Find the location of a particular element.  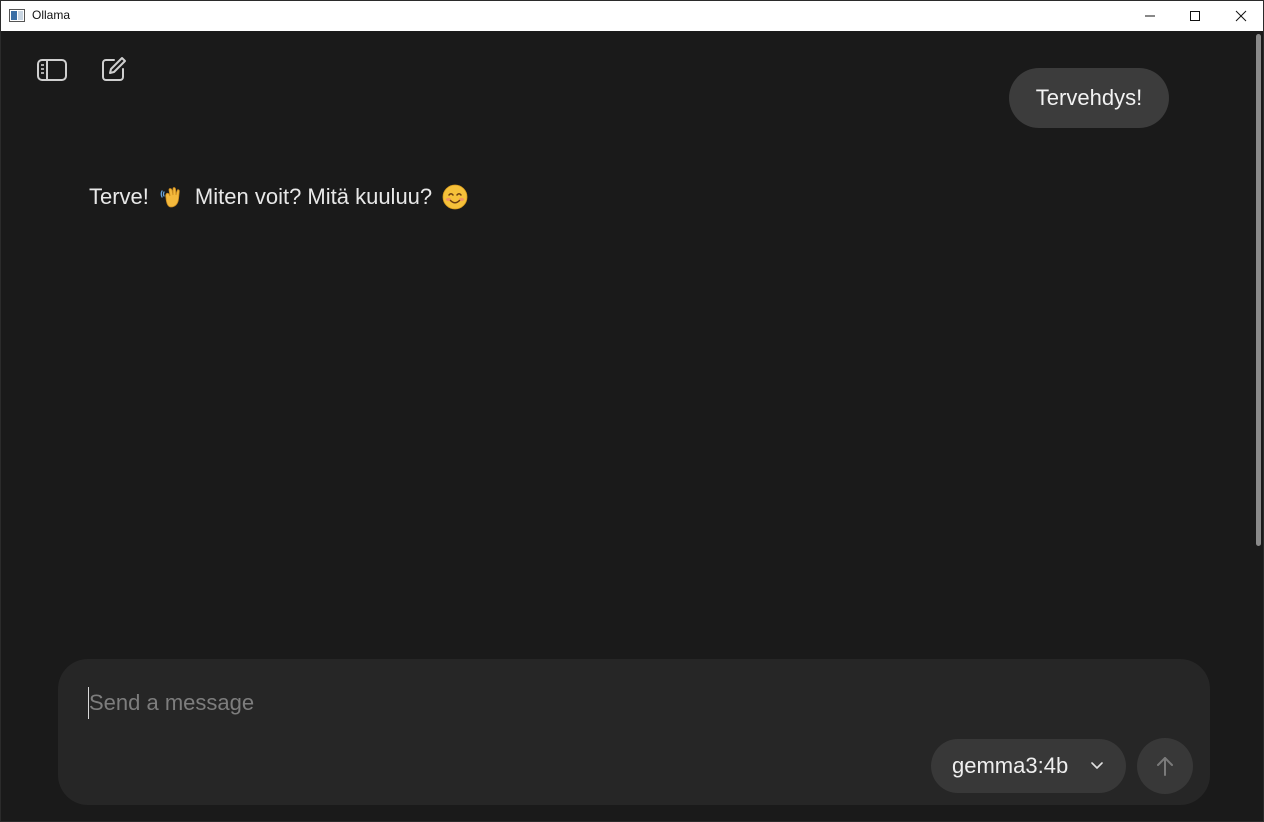

user-message-text: Tervehdys! is located at coordinates (1089, 97).